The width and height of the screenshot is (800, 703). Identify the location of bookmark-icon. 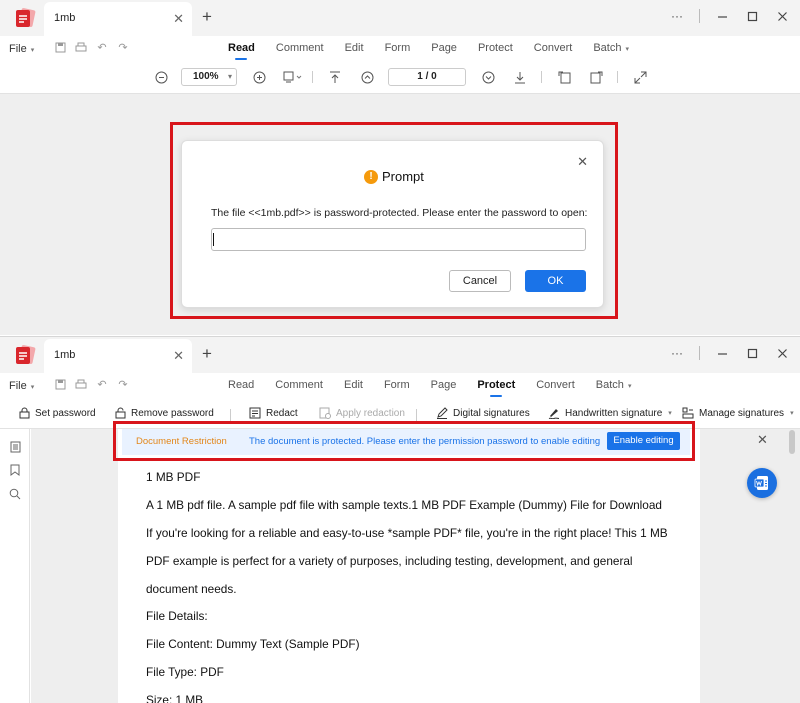
(15, 470).